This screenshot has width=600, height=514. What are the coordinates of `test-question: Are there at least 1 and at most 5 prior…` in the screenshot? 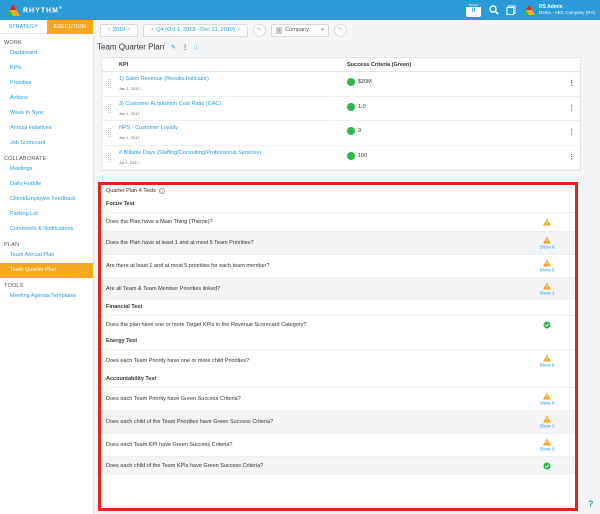 It's located at (188, 266).